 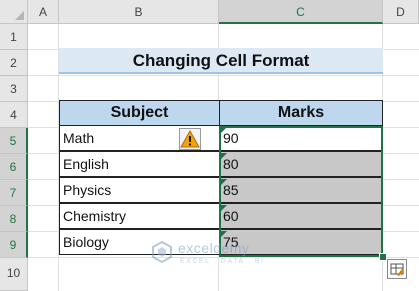 I want to click on column-header-b: B, so click(x=139, y=12).